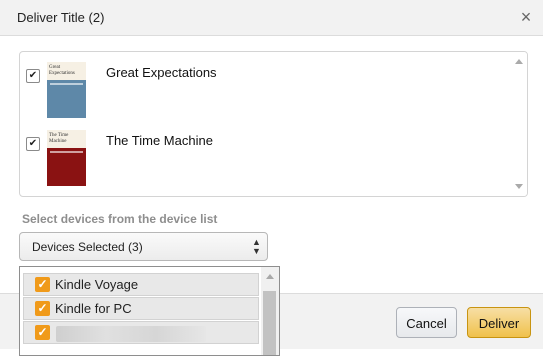 The height and width of the screenshot is (356, 543). I want to click on scroll-down-icon, so click(519, 186).